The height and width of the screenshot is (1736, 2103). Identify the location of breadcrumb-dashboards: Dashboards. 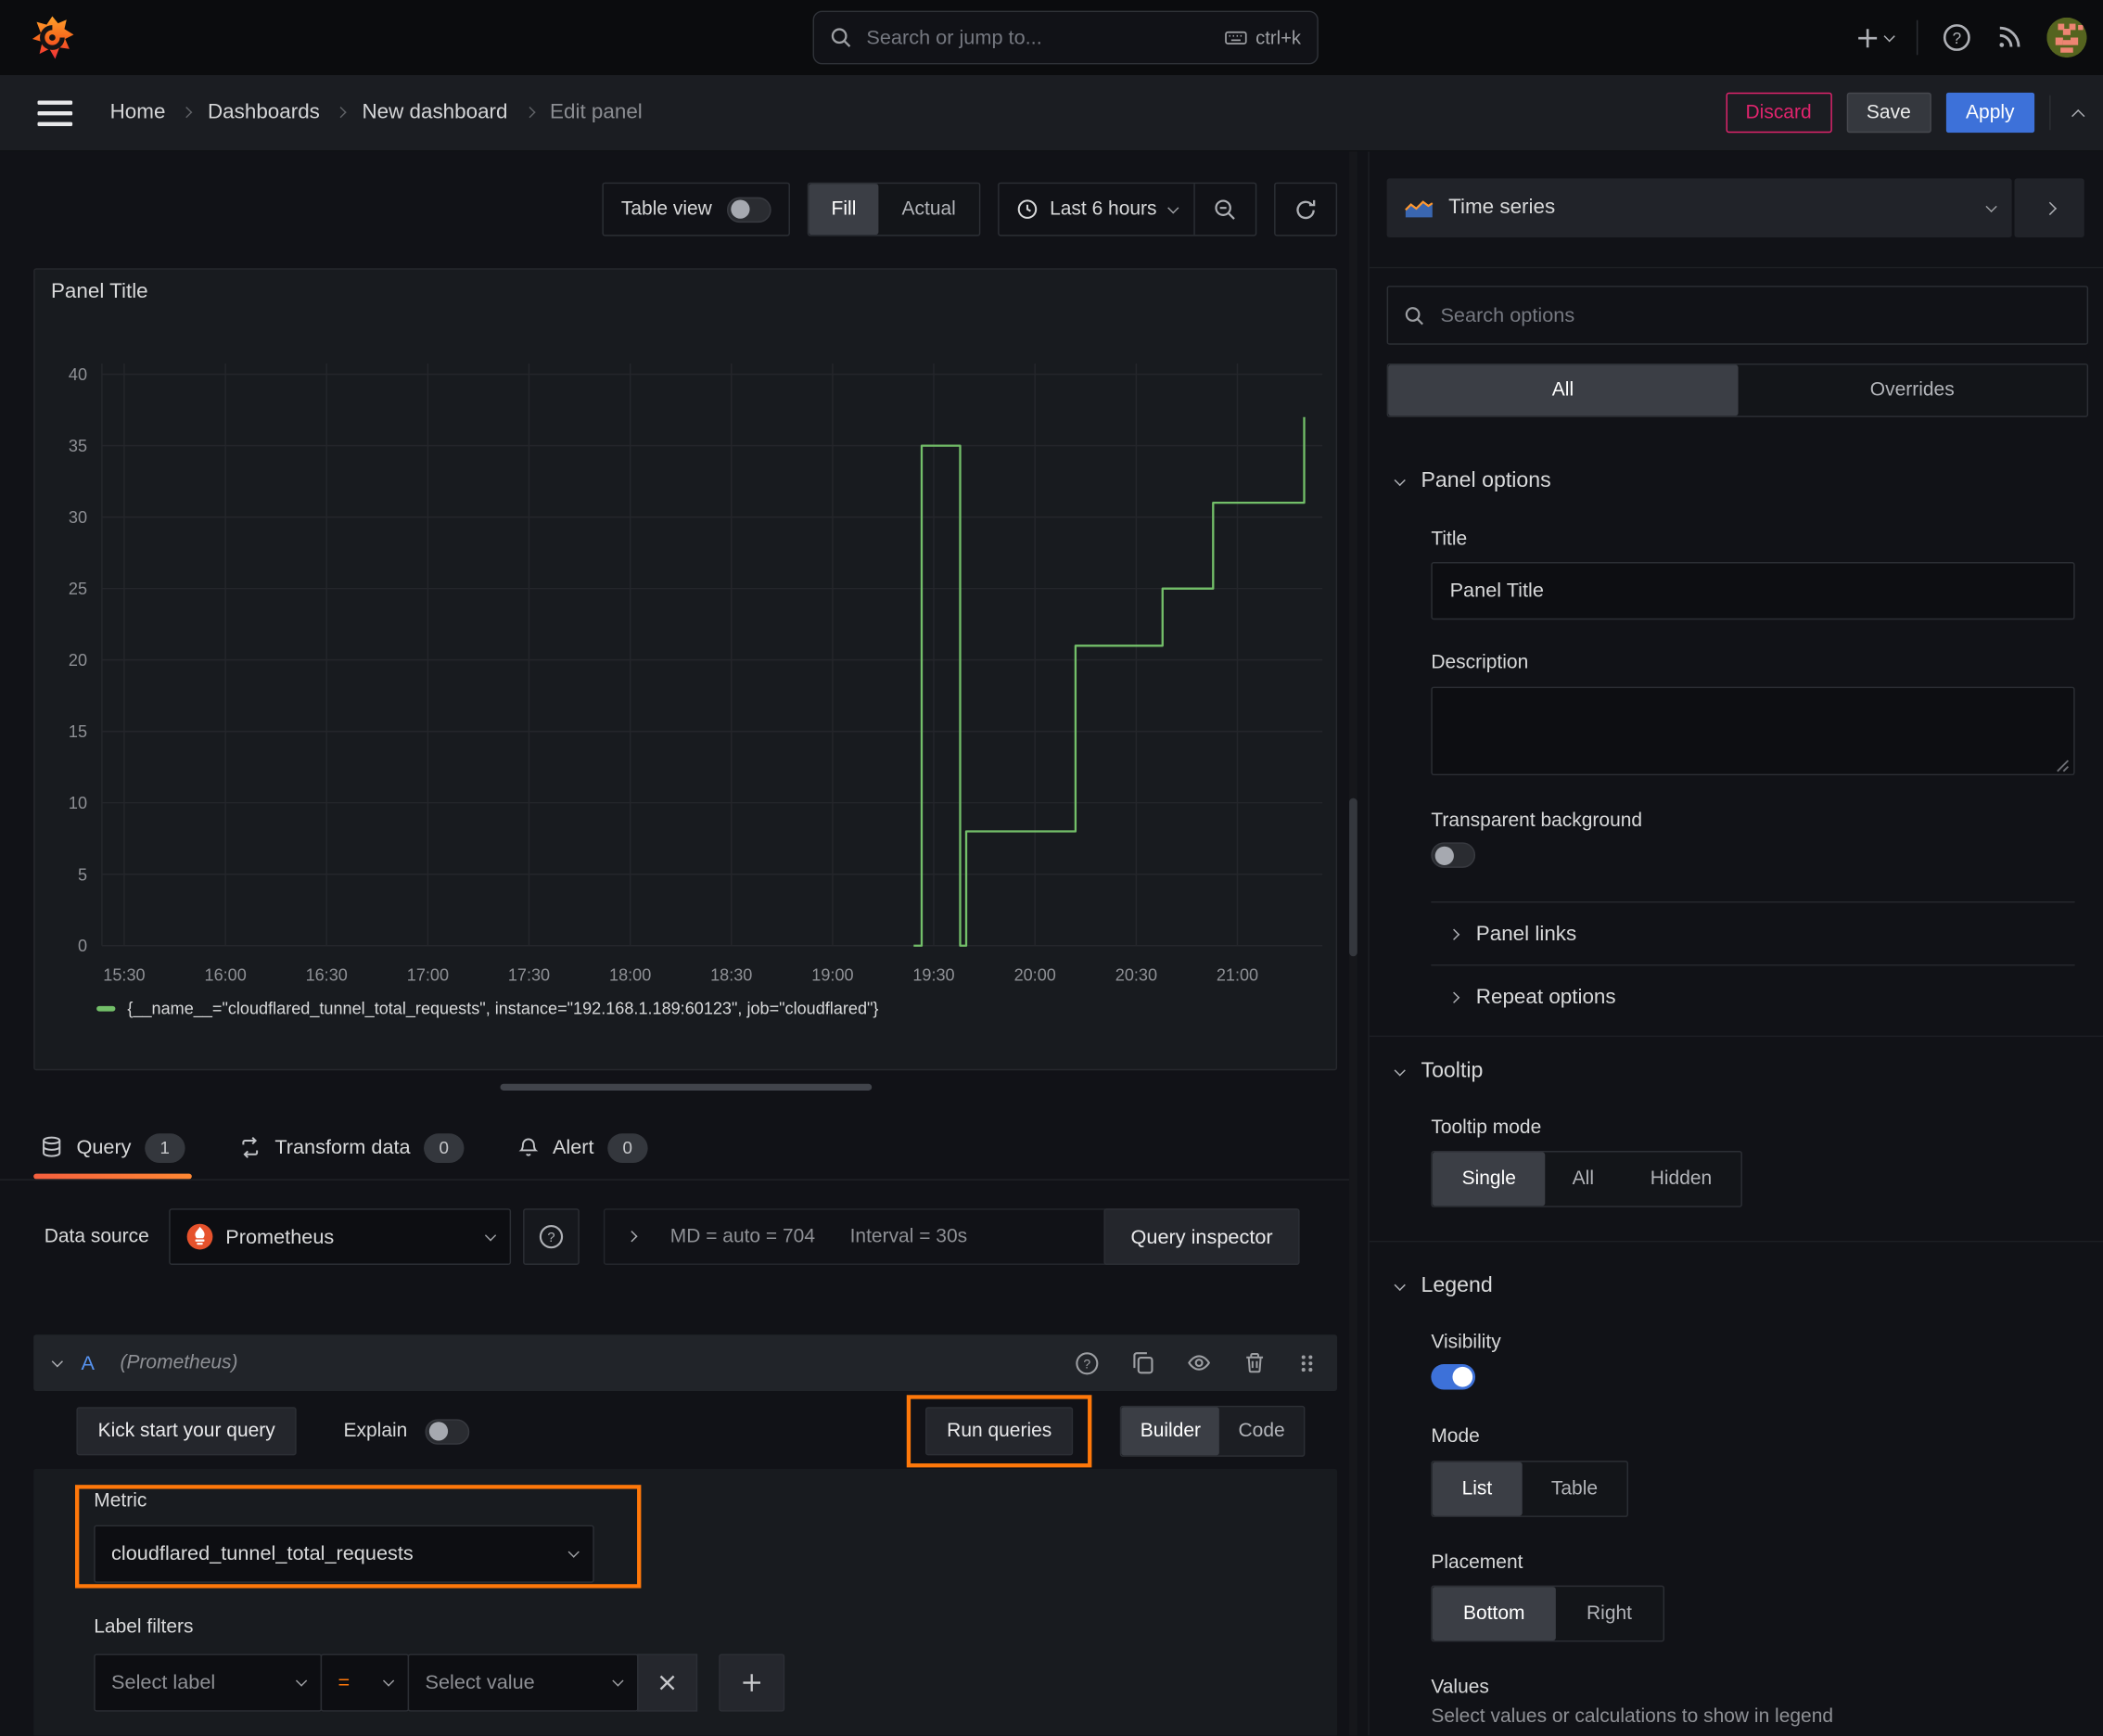
(264, 112).